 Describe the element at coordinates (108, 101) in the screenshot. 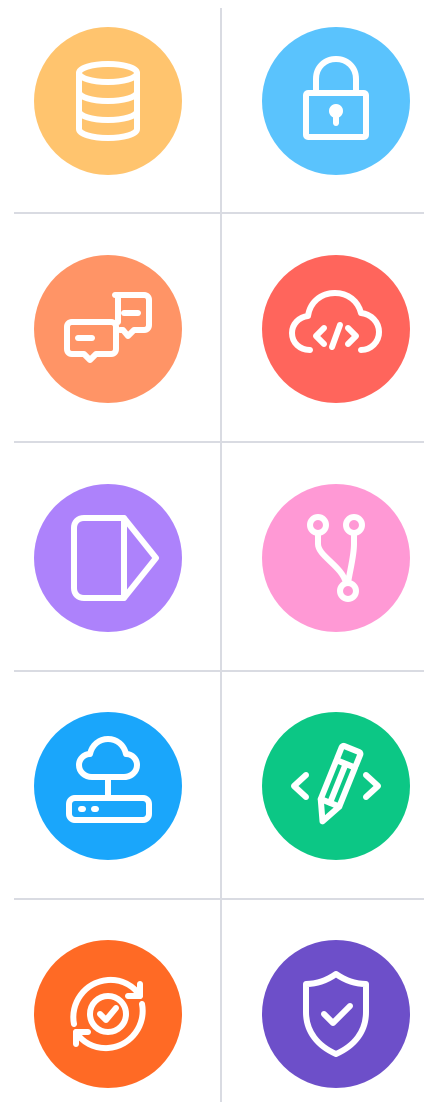

I see `database-icon` at that location.